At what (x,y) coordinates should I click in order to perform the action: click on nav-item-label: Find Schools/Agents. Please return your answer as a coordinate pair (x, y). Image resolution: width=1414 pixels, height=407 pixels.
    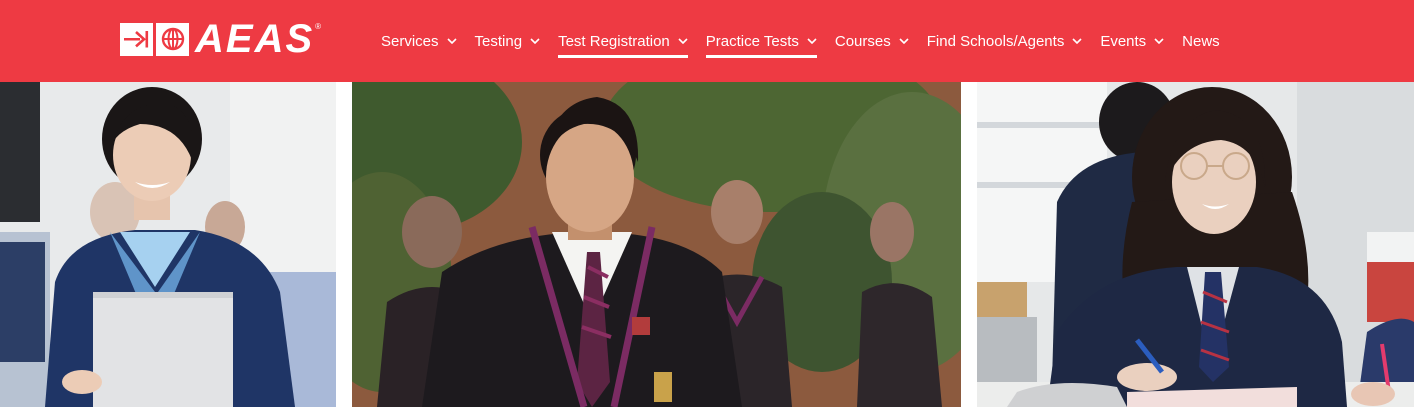
    Looking at the image, I should click on (995, 41).